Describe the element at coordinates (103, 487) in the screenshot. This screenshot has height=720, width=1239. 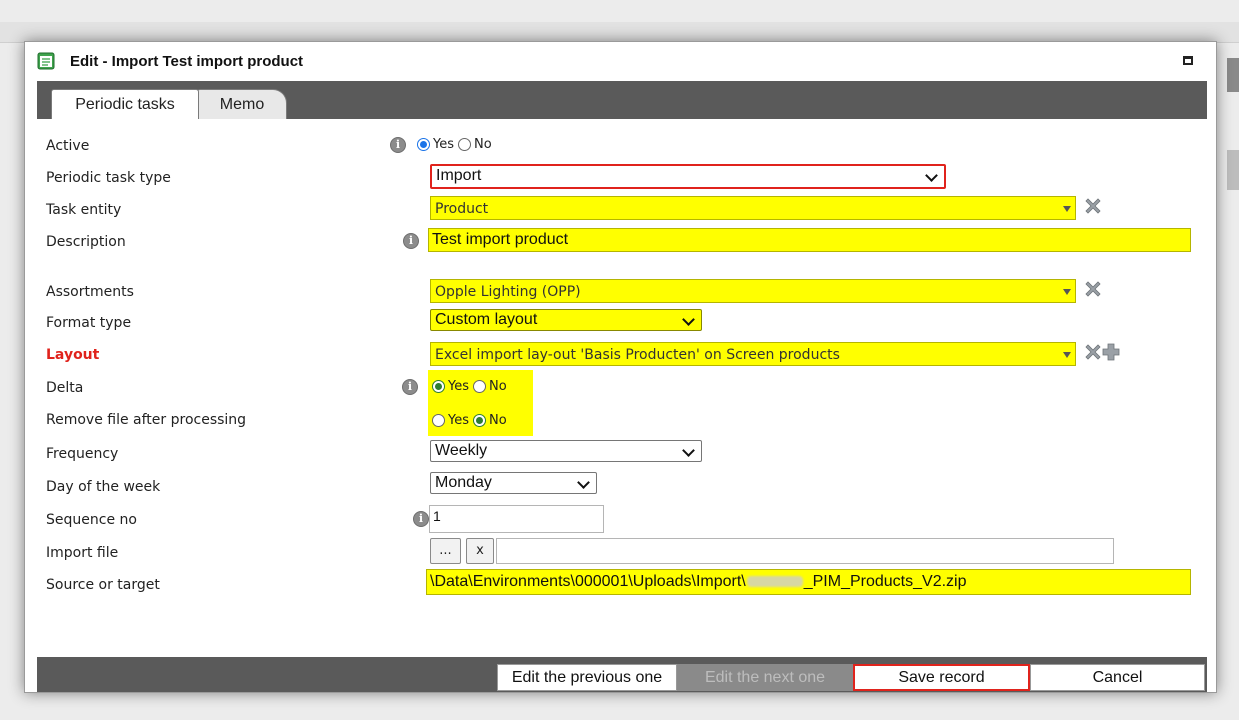
I see `label-day-of-week: Day of the week` at that location.